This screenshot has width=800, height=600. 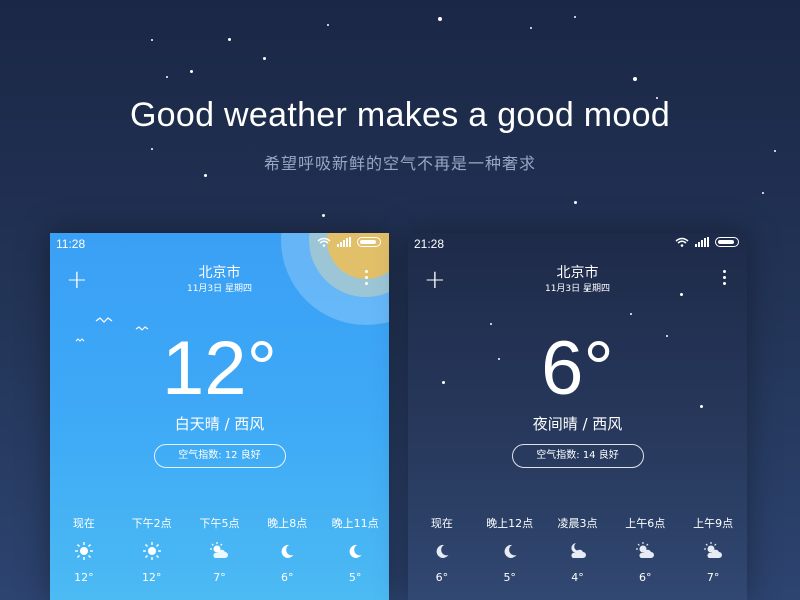 What do you see at coordinates (400, 115) in the screenshot?
I see `hero-title: Good weather makes a good mood` at bounding box center [400, 115].